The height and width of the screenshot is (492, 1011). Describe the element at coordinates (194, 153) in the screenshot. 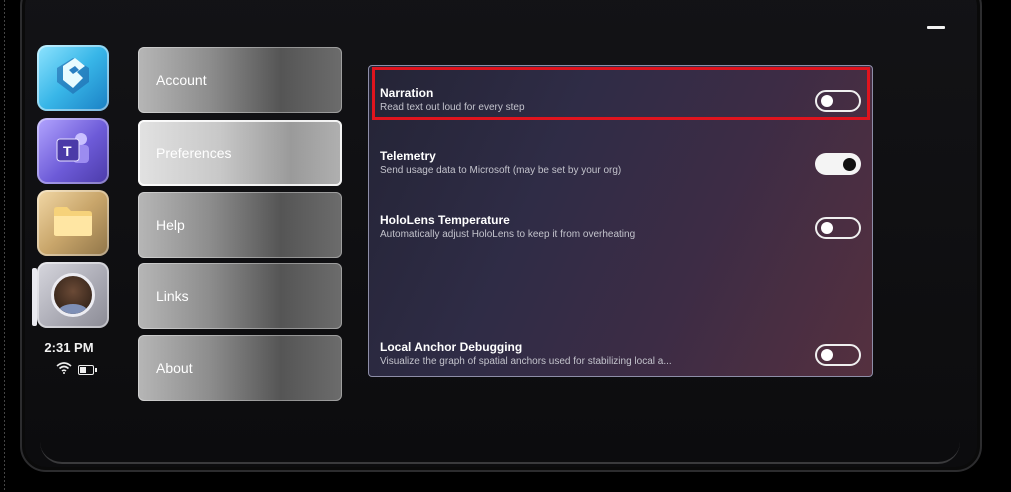

I see `nav-item-label: Preferences` at that location.